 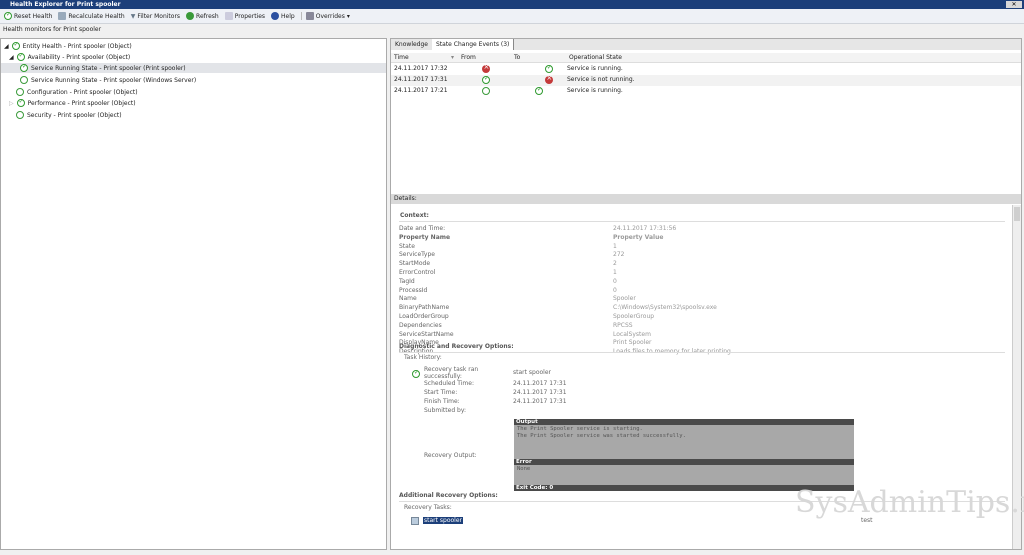 I want to click on property-value: RPCSS, so click(x=623, y=325).